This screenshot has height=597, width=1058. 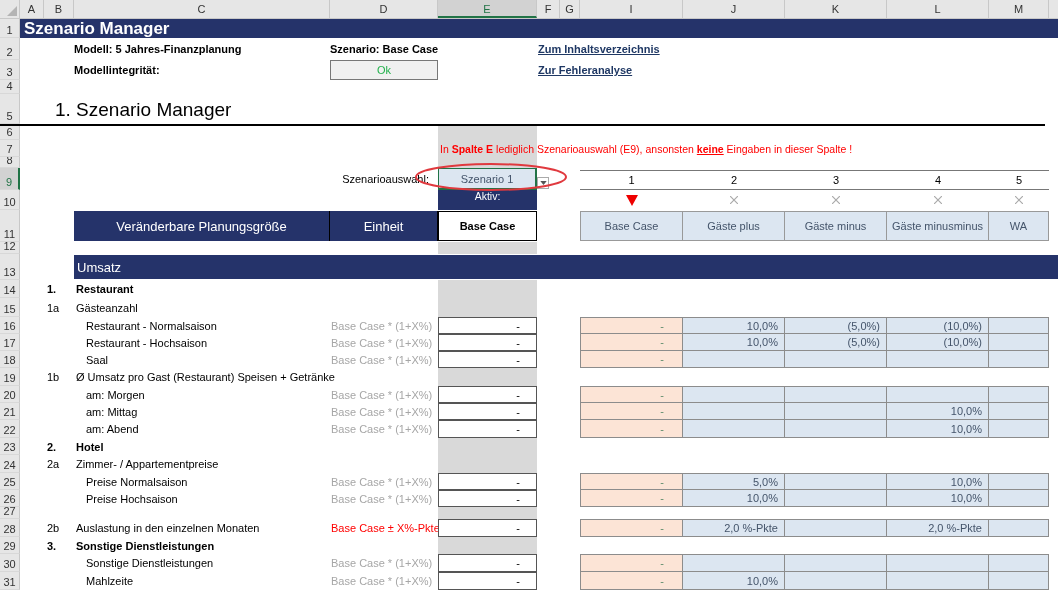 What do you see at coordinates (836, 342) in the screenshot?
I see `scenario-value-cell: (5,0%)` at bounding box center [836, 342].